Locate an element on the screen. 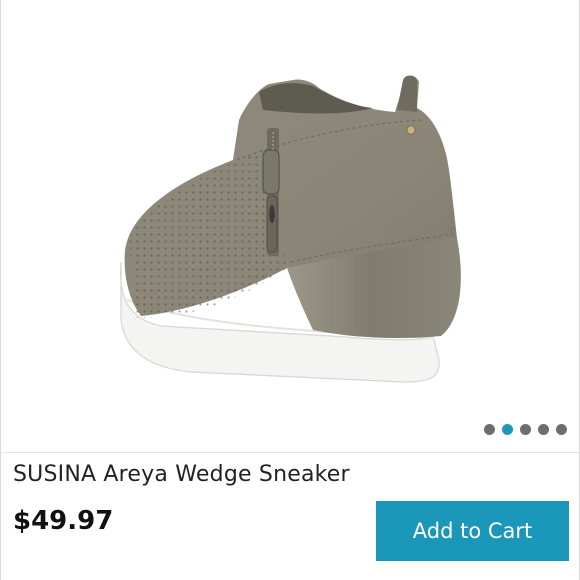 This screenshot has height=580, width=580. product-price: $49.97 is located at coordinates (63, 521).